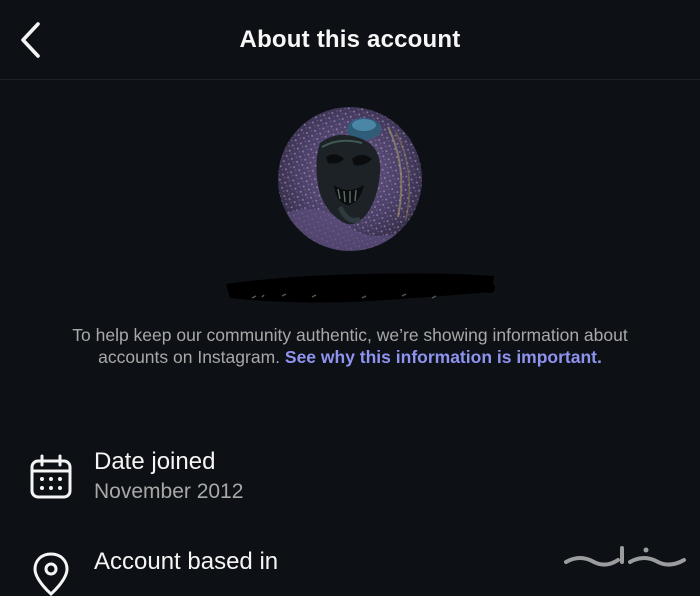 The image size is (700, 596). Describe the element at coordinates (51, 476) in the screenshot. I see `calendar-icon` at that location.